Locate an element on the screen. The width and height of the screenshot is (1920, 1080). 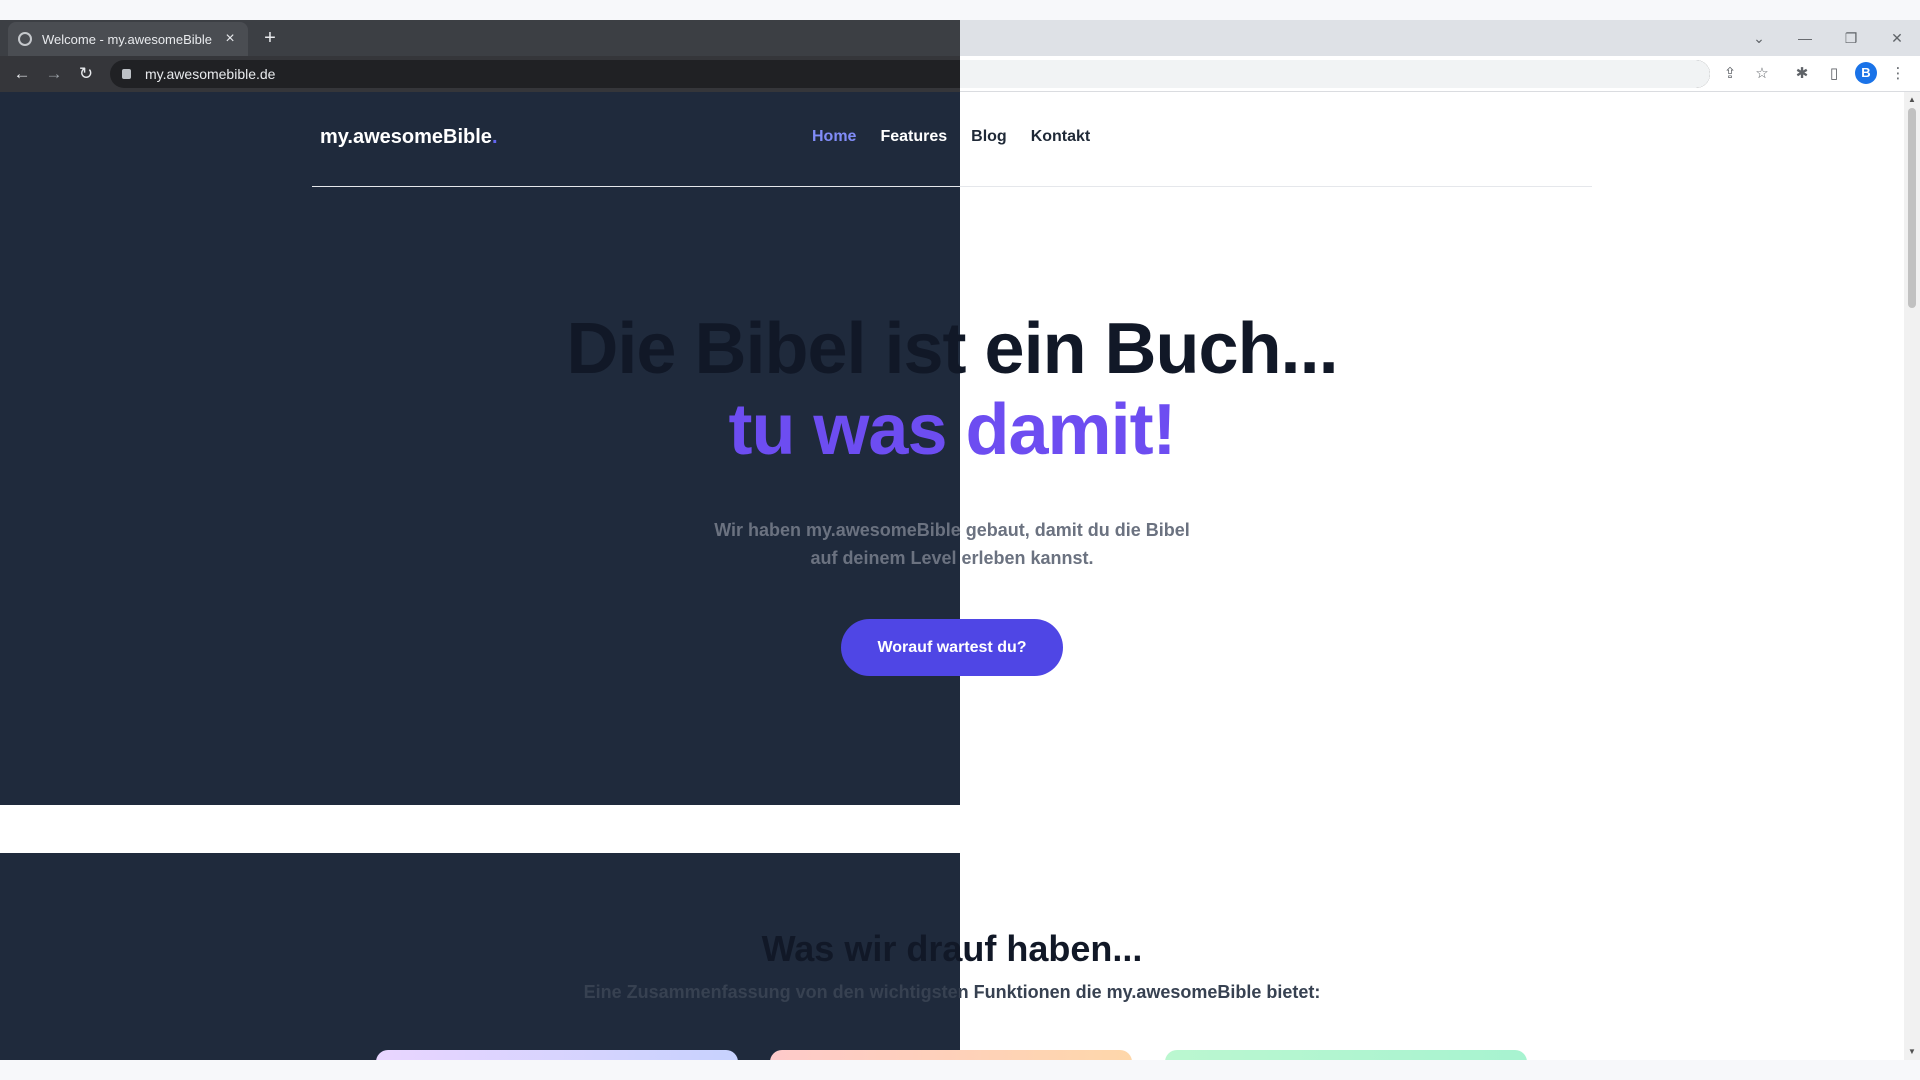
nav-home: Home is located at coordinates (834, 137).